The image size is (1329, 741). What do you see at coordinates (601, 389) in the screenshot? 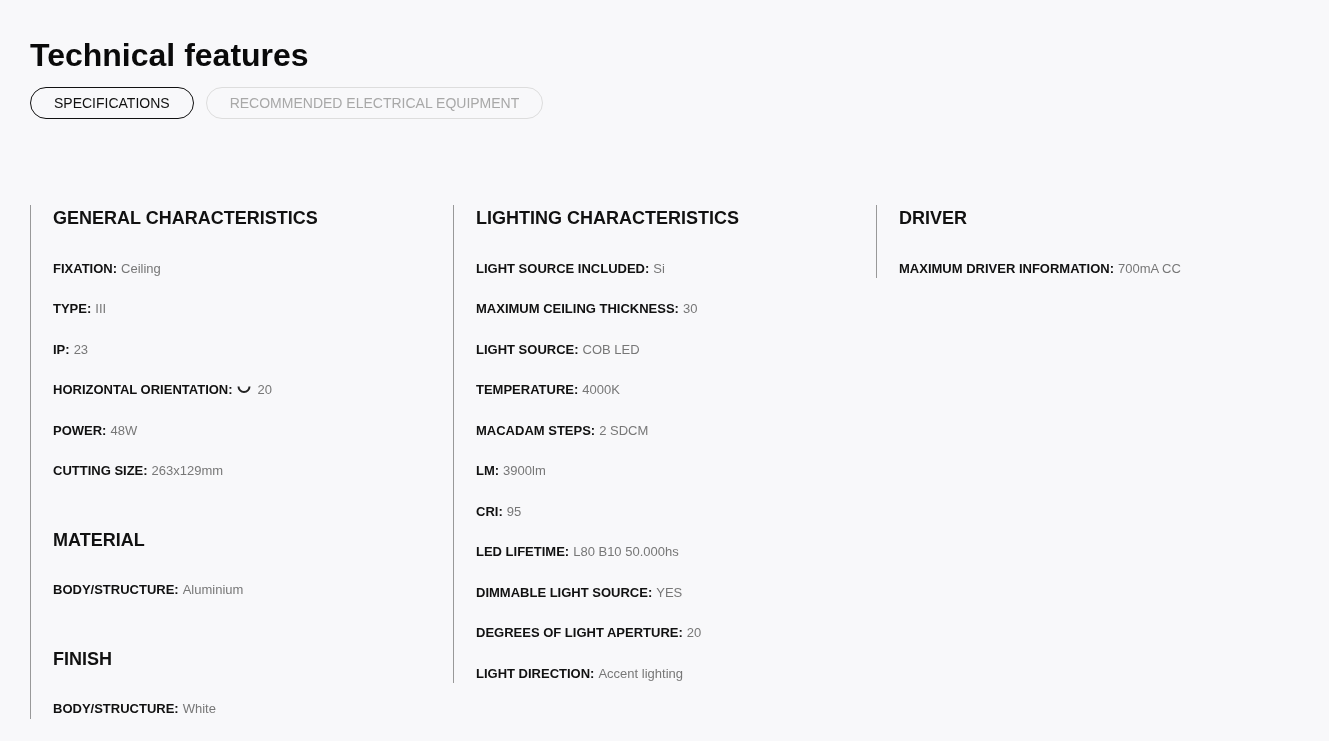
I see `spec-value: 4000K` at bounding box center [601, 389].